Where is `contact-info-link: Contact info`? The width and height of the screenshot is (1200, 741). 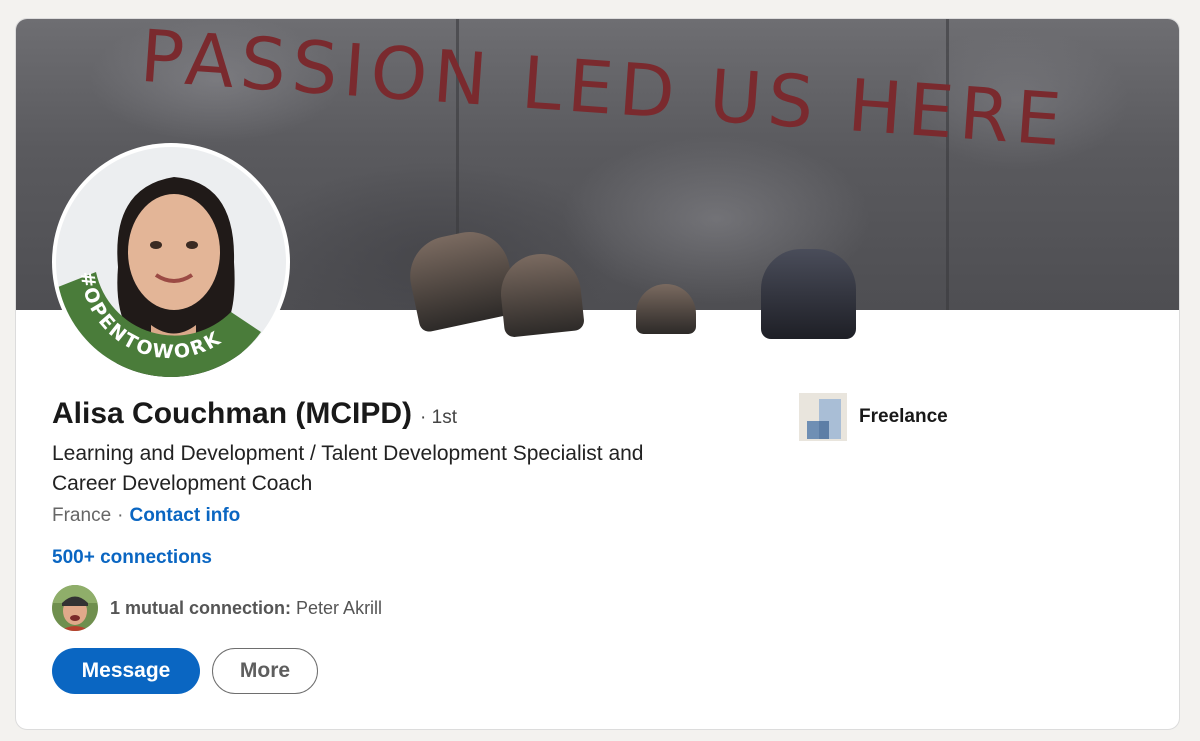
contact-info-link: Contact info is located at coordinates (184, 516).